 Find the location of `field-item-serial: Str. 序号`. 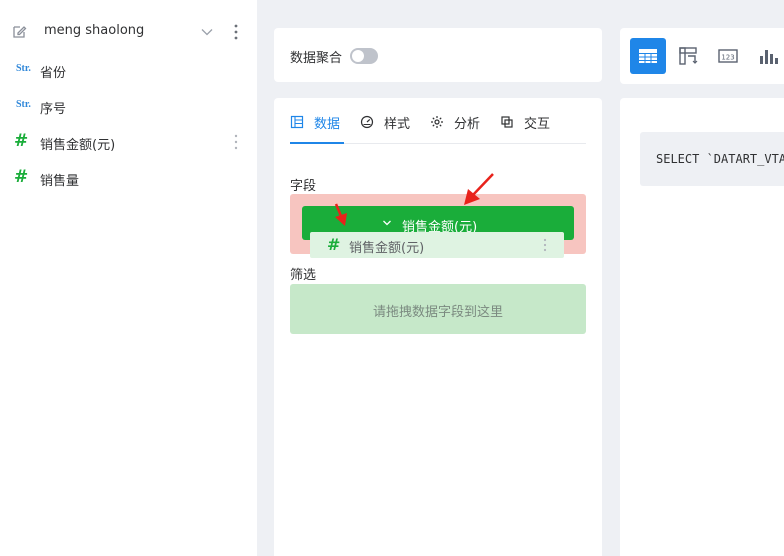

field-item-serial: Str. 序号 is located at coordinates (128, 106).